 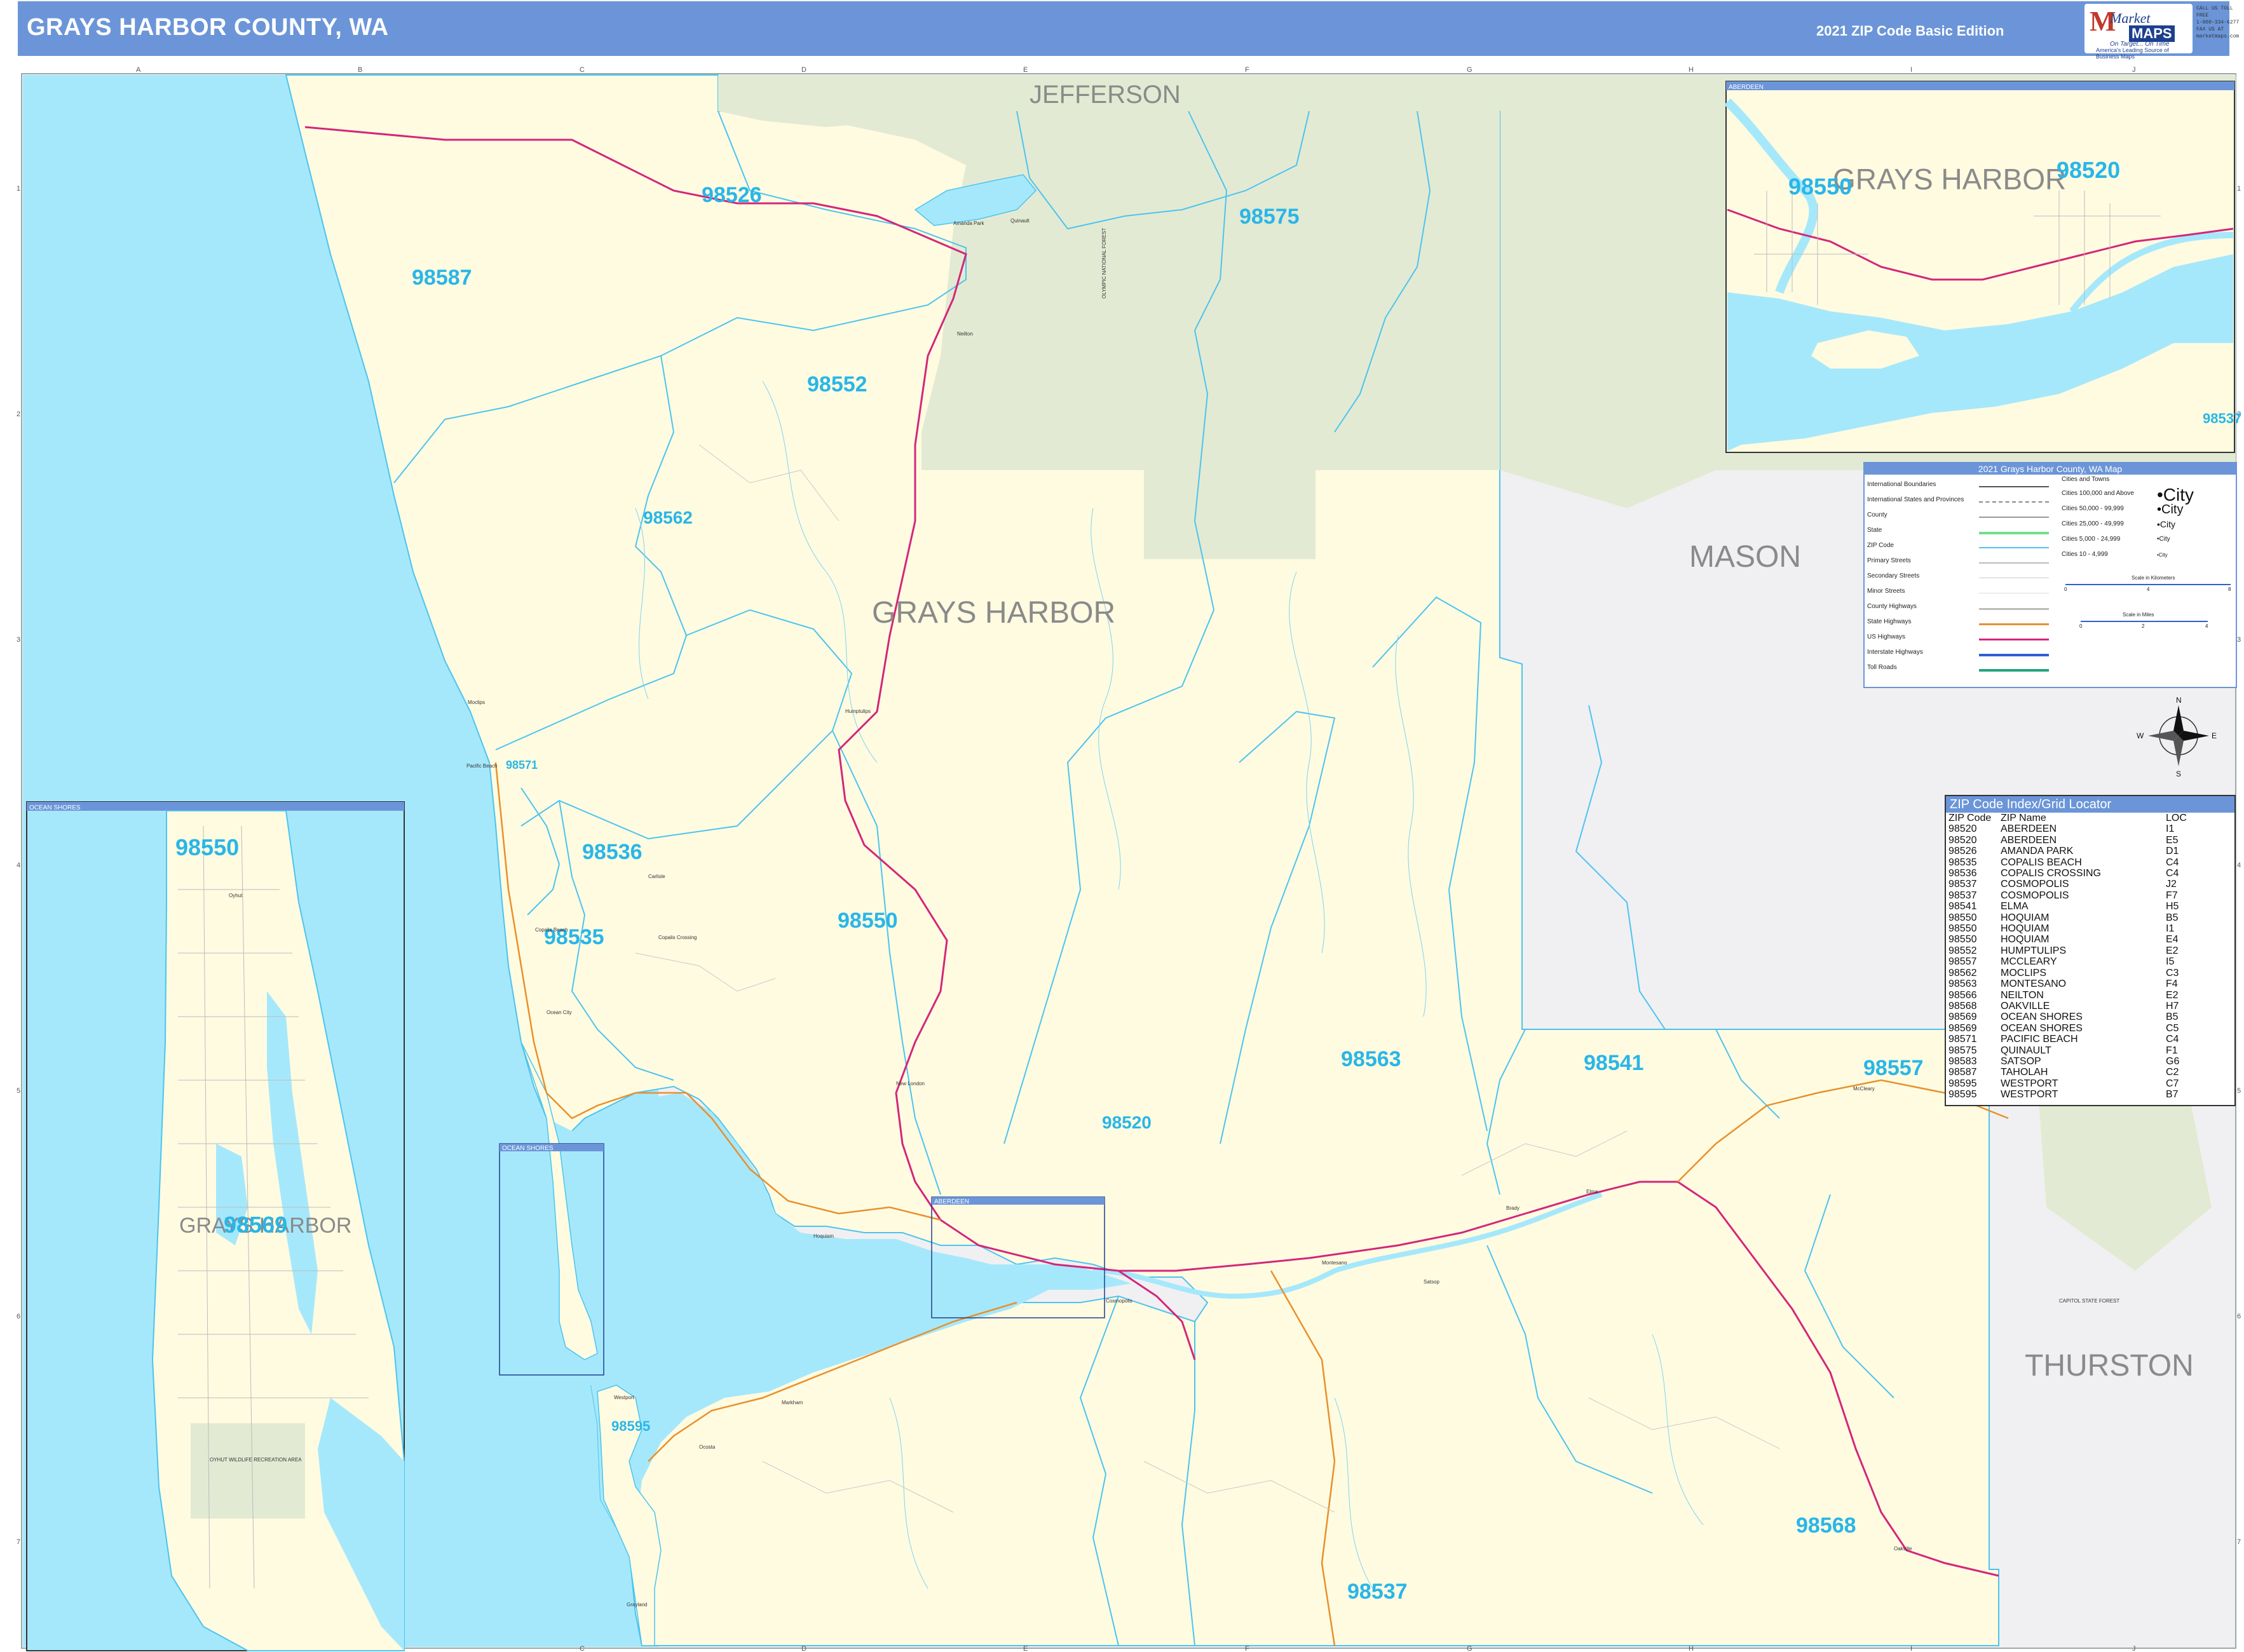 I want to click on zip-index-row: 98583 SATSOP G6, so click(x=2067, y=1061).